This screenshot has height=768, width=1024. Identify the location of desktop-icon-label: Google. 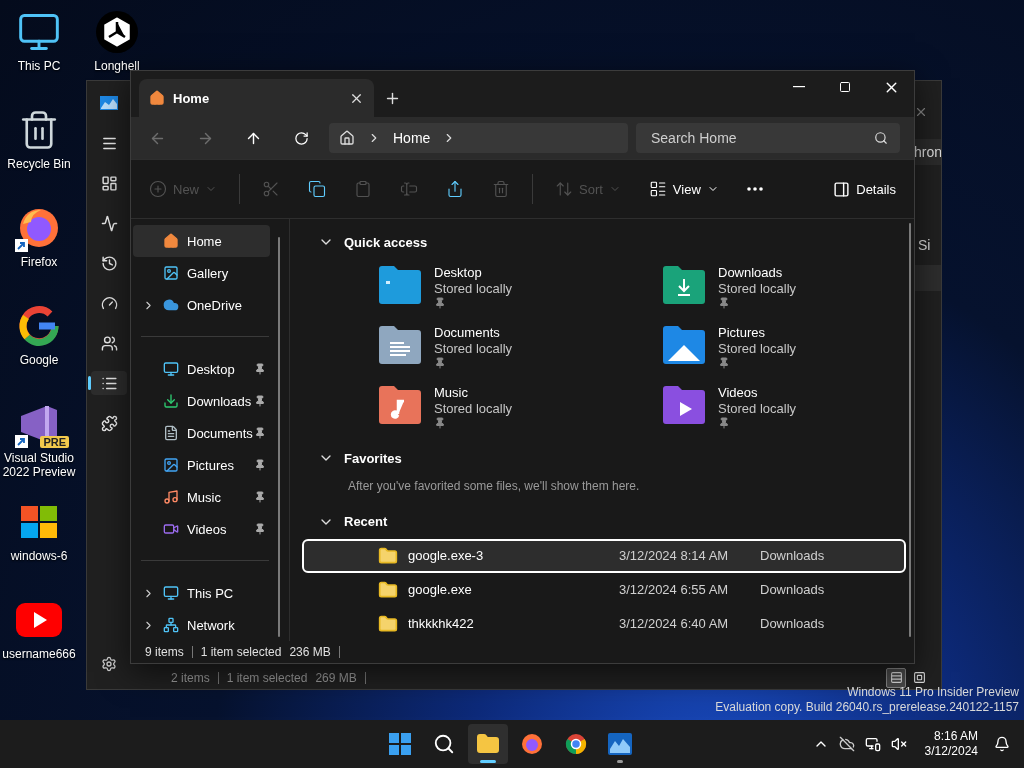
(39, 360).